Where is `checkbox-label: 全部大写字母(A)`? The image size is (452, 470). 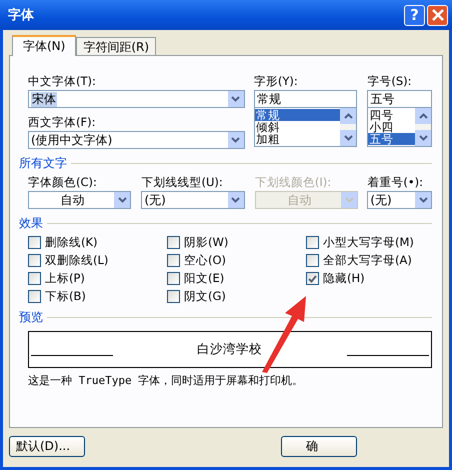
checkbox-label: 全部大写字母(A) is located at coordinates (367, 260).